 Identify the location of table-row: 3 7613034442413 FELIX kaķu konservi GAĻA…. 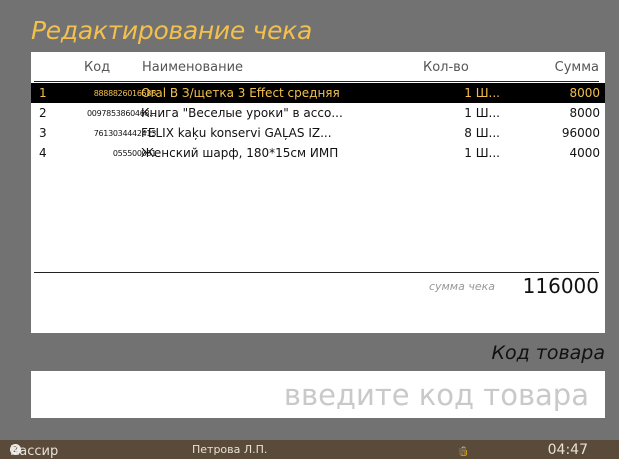
(318, 133).